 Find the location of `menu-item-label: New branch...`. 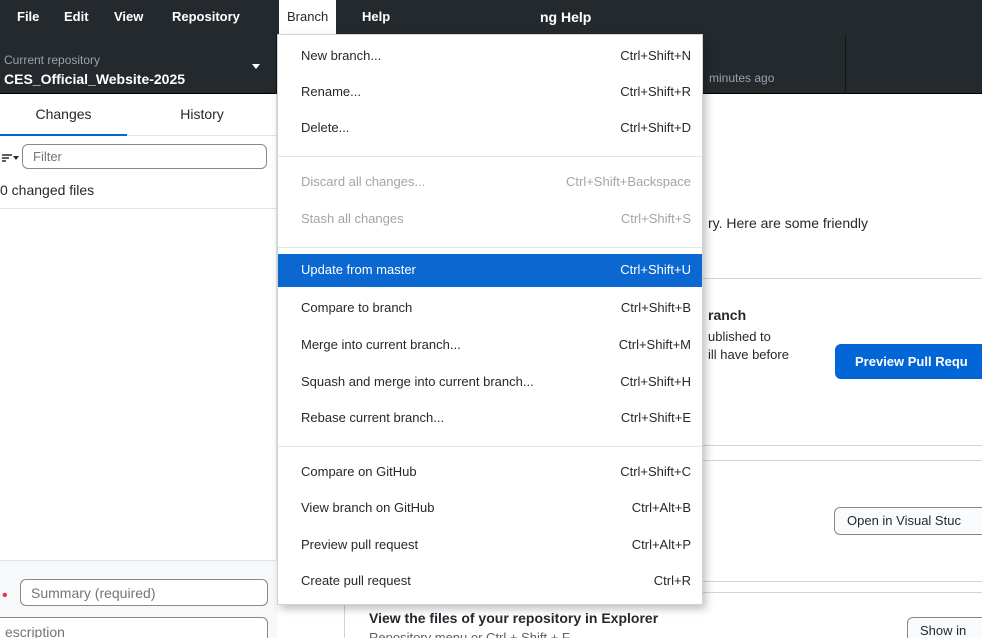

menu-item-label: New branch... is located at coordinates (341, 55).